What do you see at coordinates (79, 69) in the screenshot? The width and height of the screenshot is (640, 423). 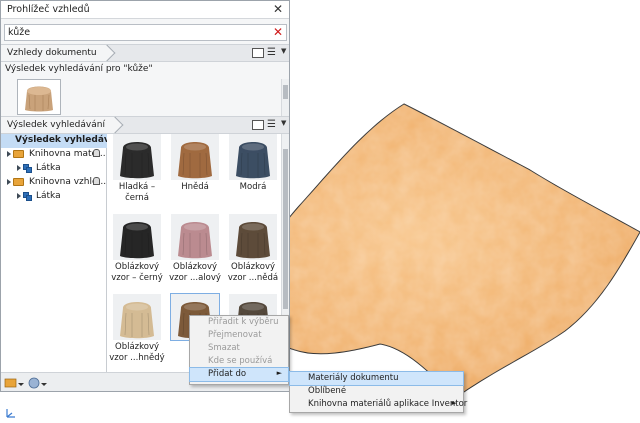 I see `search-result-label: Výsledek vyhledávání pro "kůže"` at bounding box center [79, 69].